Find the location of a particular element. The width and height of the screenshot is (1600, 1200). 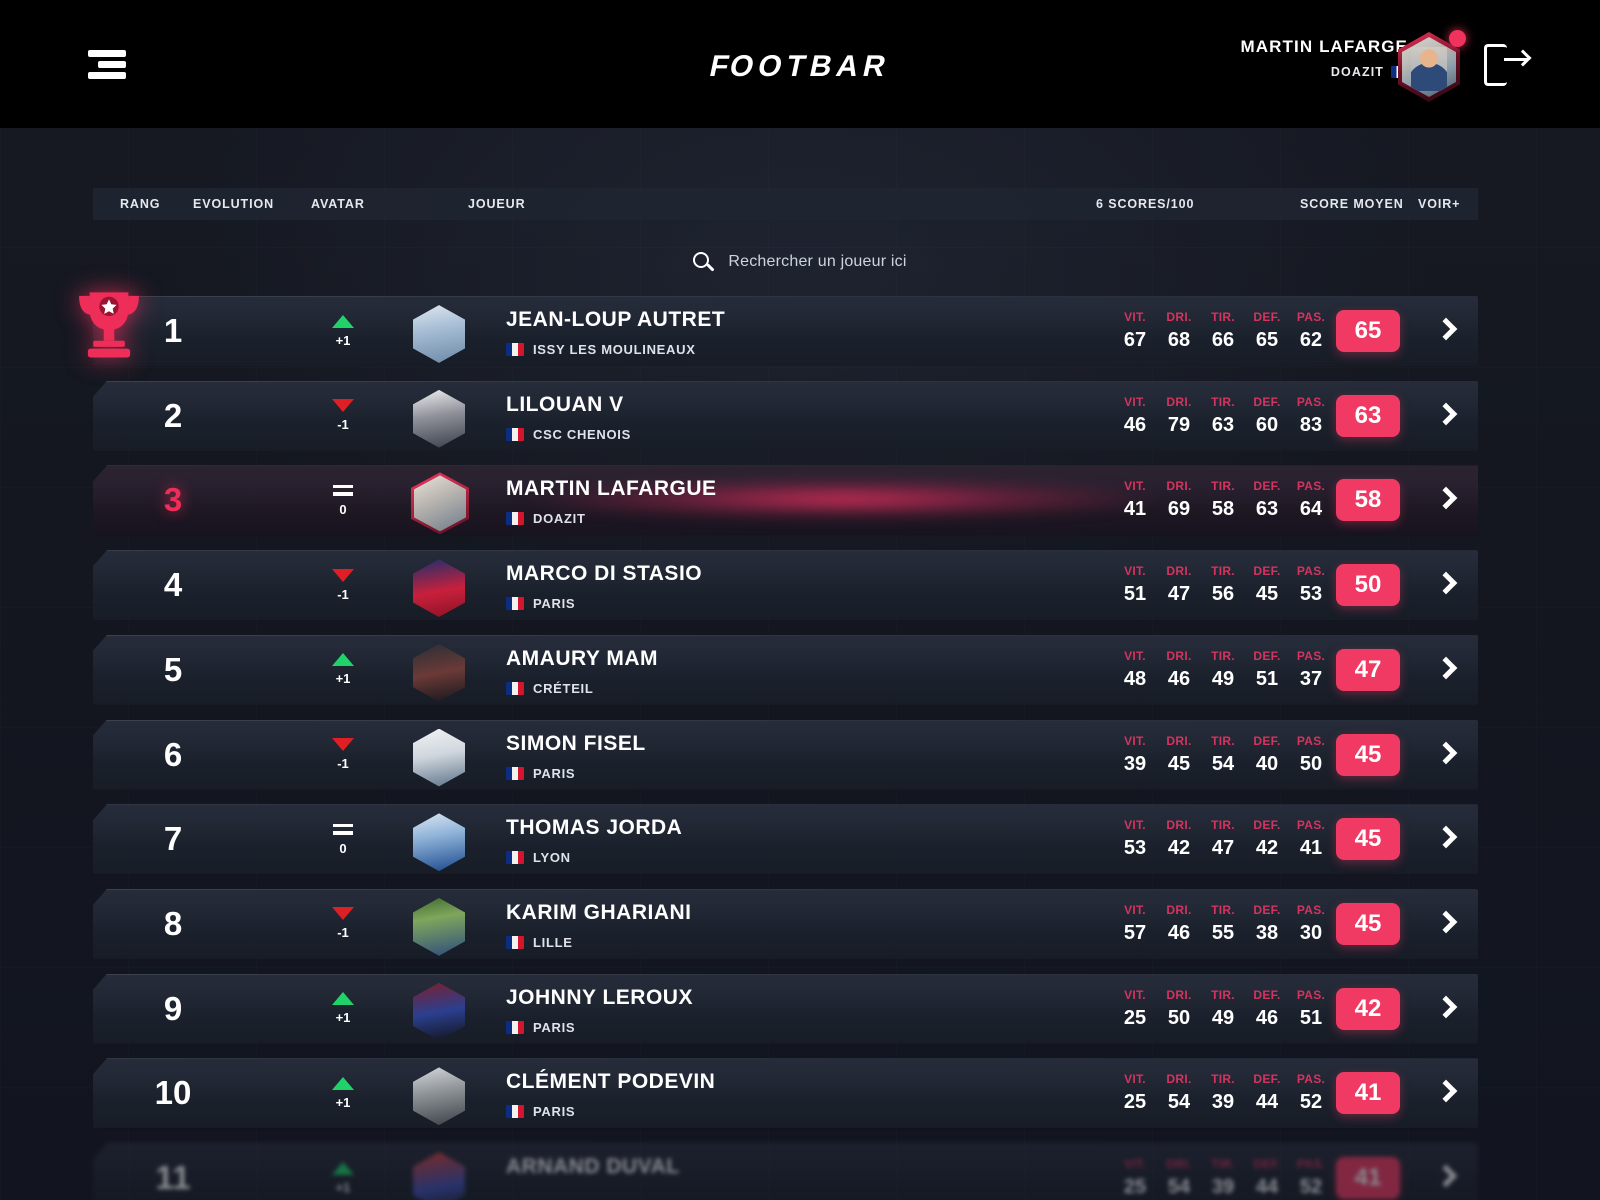

user-name: MARTIN LAFARGE is located at coordinates (1324, 46).